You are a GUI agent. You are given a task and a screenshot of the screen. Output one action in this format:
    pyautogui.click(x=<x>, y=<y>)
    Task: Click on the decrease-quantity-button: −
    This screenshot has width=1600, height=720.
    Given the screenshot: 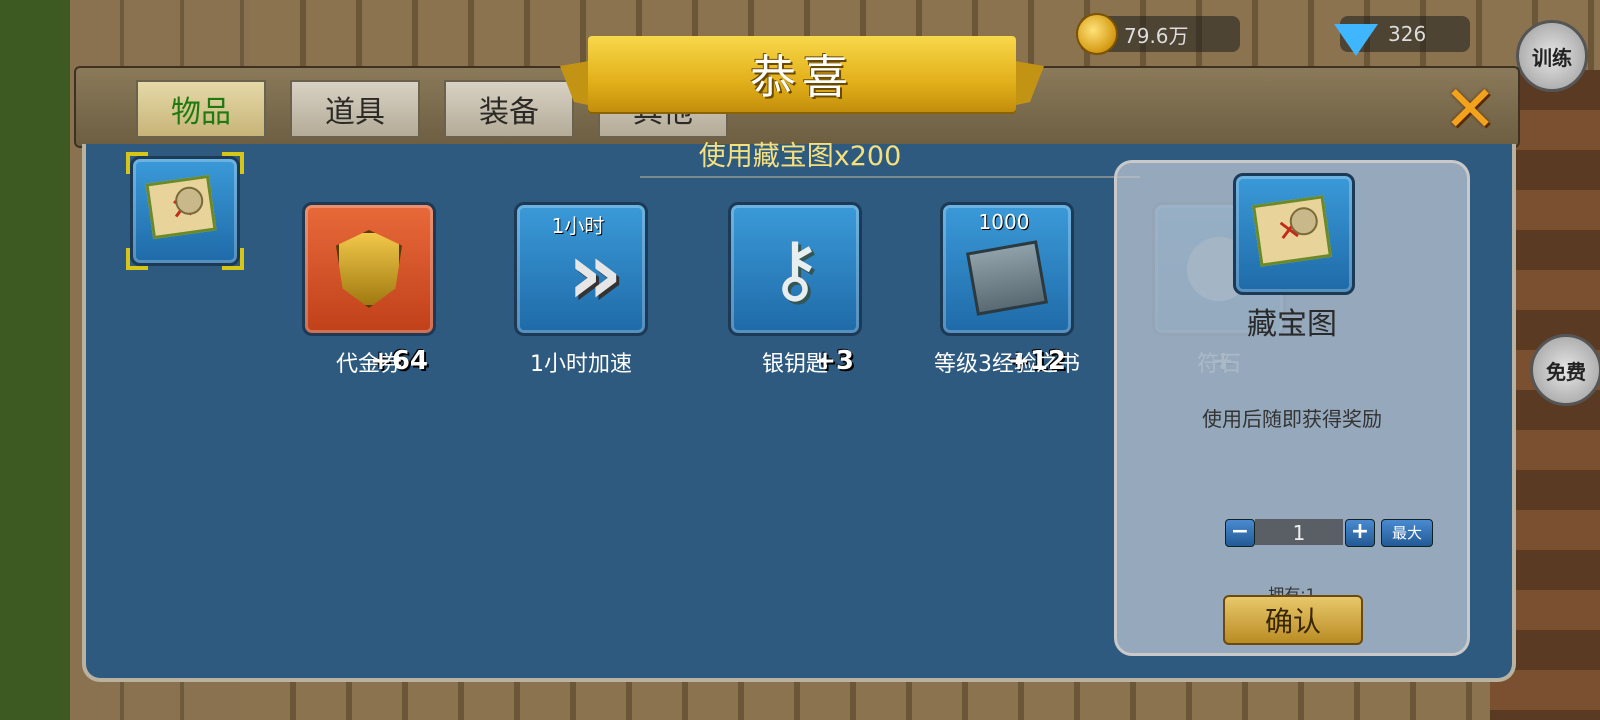 What is the action you would take?
    pyautogui.click(x=1240, y=533)
    